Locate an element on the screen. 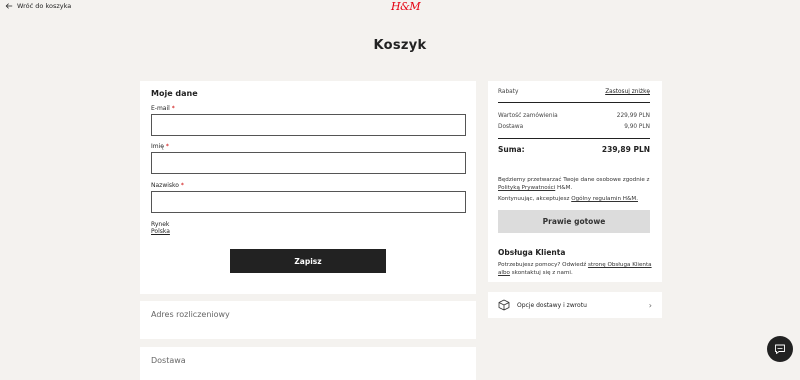 This screenshot has height=380, width=800. customer-service-link: stronę Obsługa Klienta is located at coordinates (620, 265).